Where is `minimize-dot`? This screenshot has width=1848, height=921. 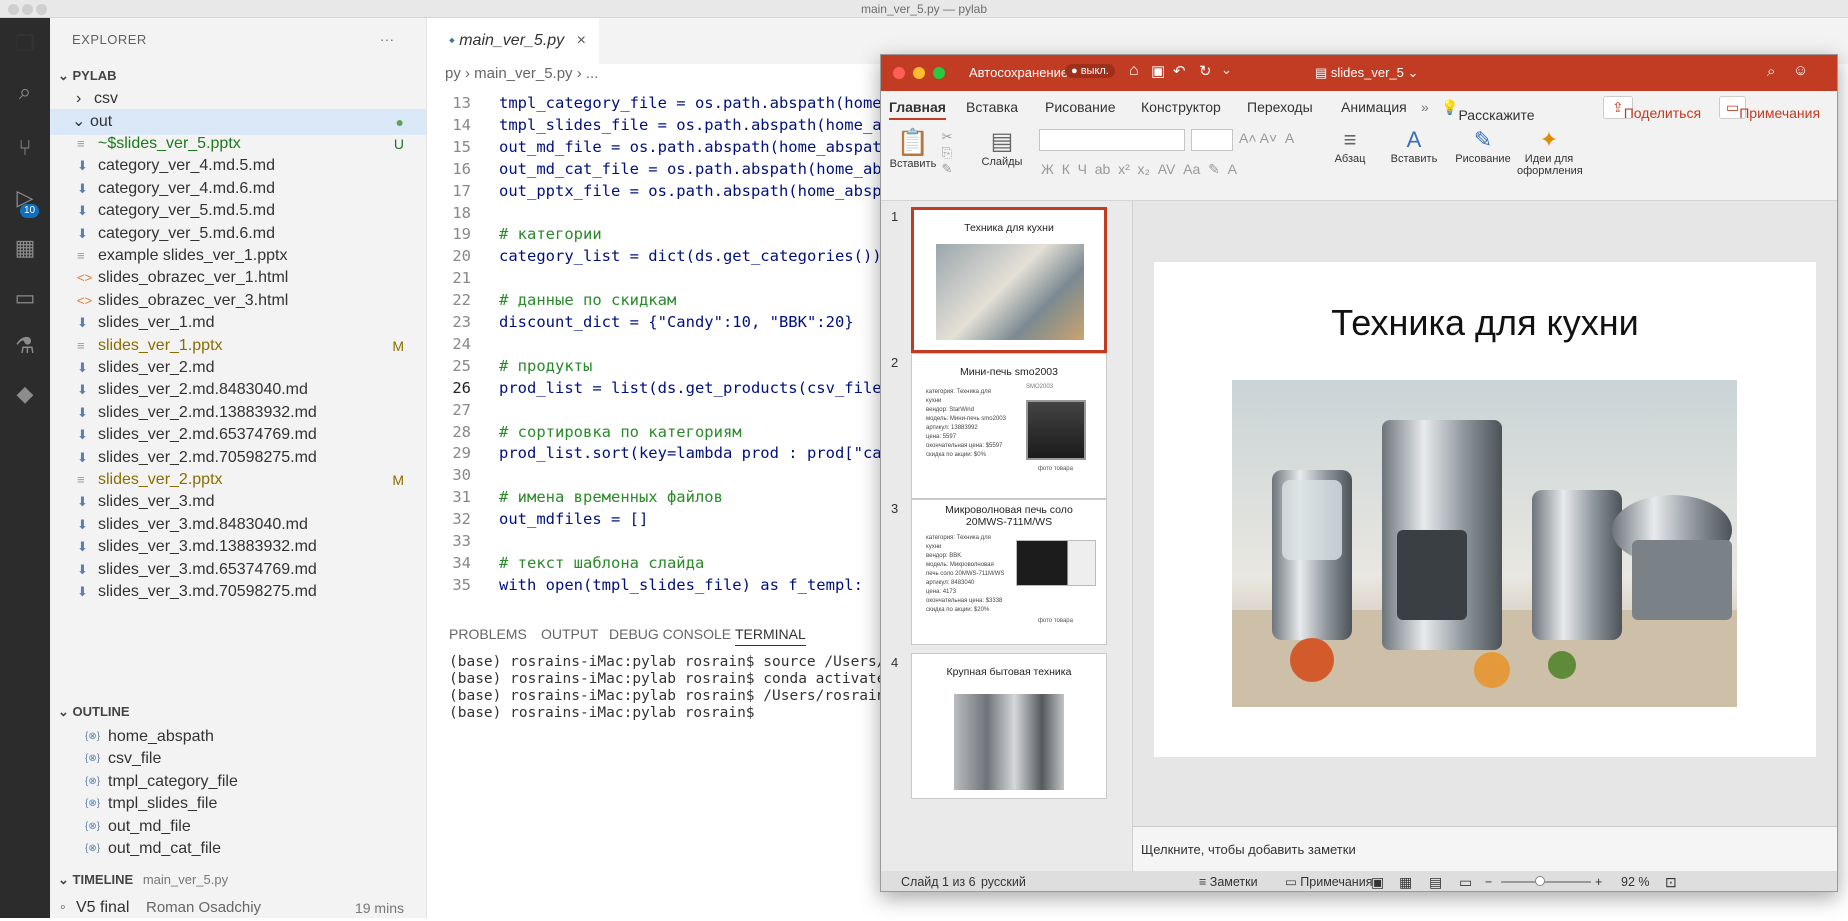
minimize-dot is located at coordinates (27, 9).